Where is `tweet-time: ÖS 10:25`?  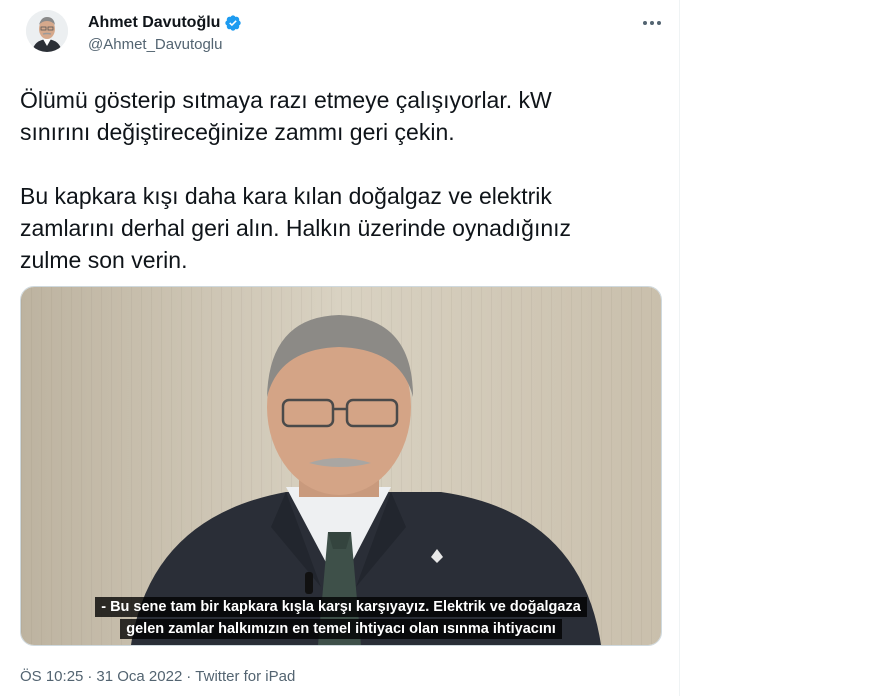 tweet-time: ÖS 10:25 is located at coordinates (51, 676).